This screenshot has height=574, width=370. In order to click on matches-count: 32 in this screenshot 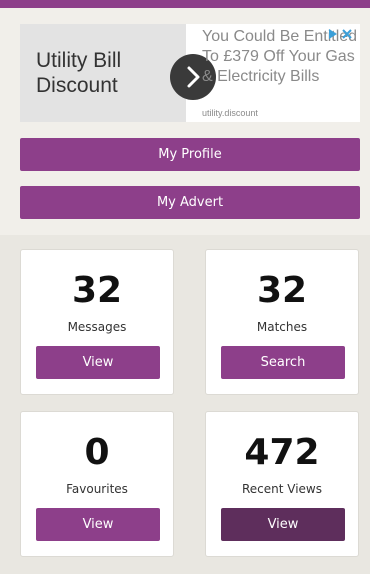, I will do `click(282, 290)`.